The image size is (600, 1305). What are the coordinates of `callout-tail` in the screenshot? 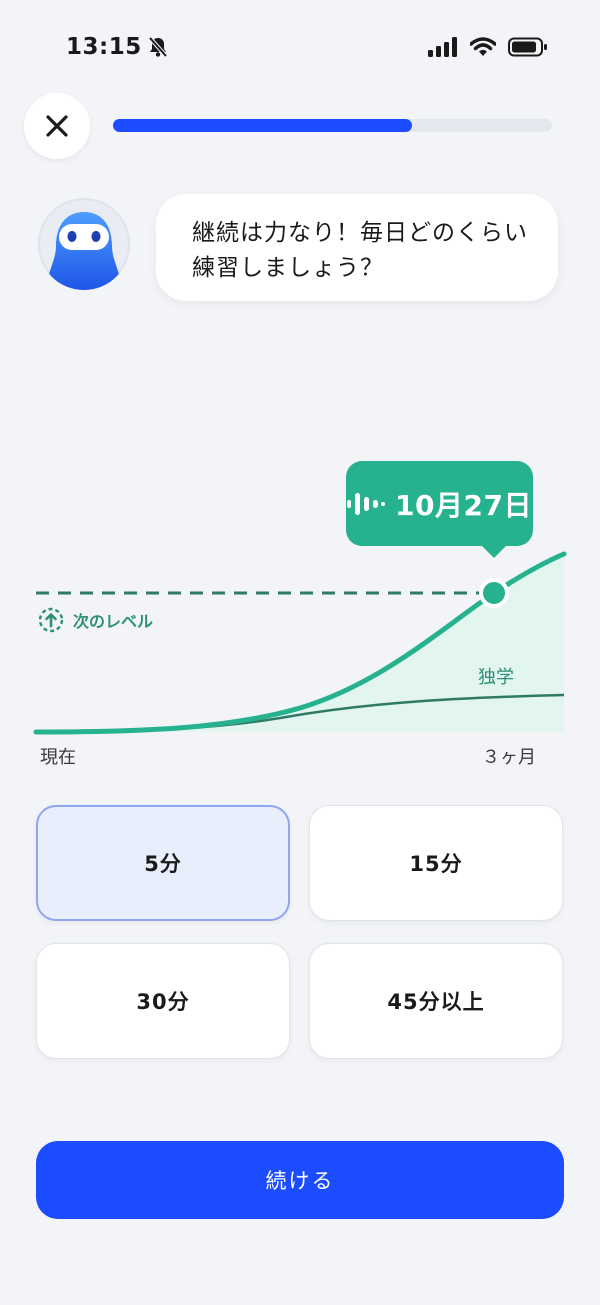 It's located at (494, 551).